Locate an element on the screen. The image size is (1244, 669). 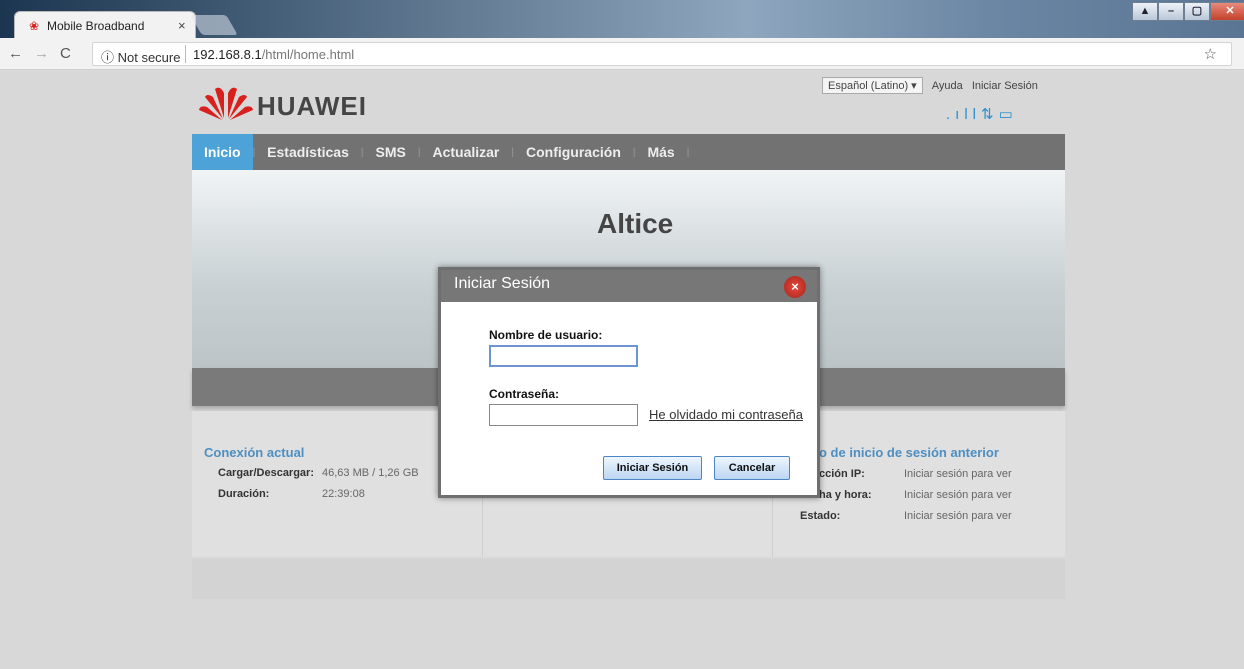
logo-text: HUAWEI is located at coordinates (312, 106).